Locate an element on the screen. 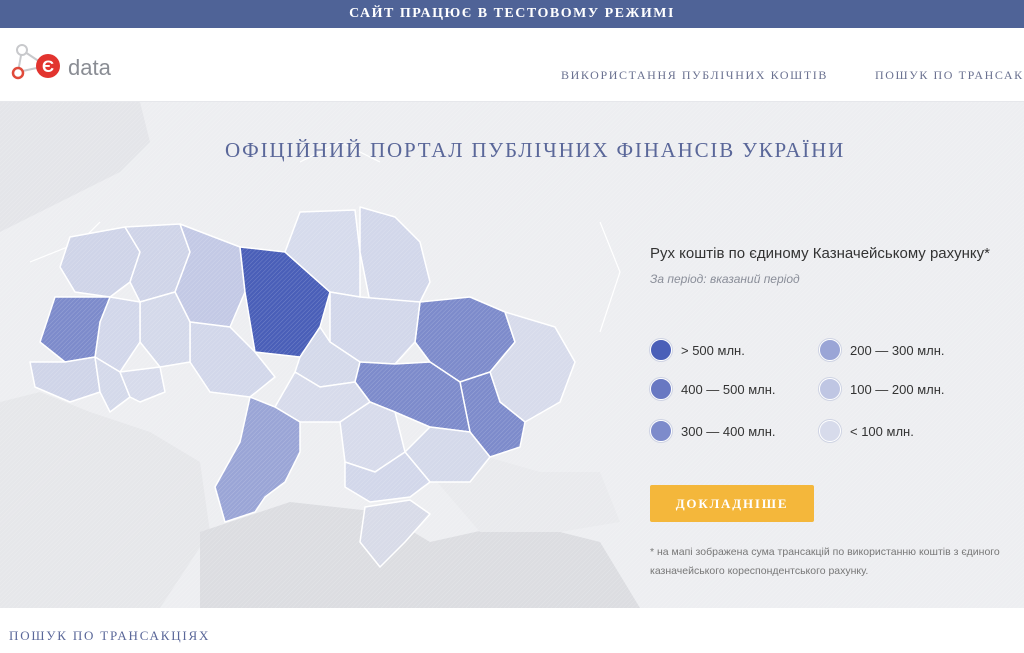  nav-transaction-search: ПОШУК ПО ТРАНСАКЦІЯХ is located at coordinates (949, 75).